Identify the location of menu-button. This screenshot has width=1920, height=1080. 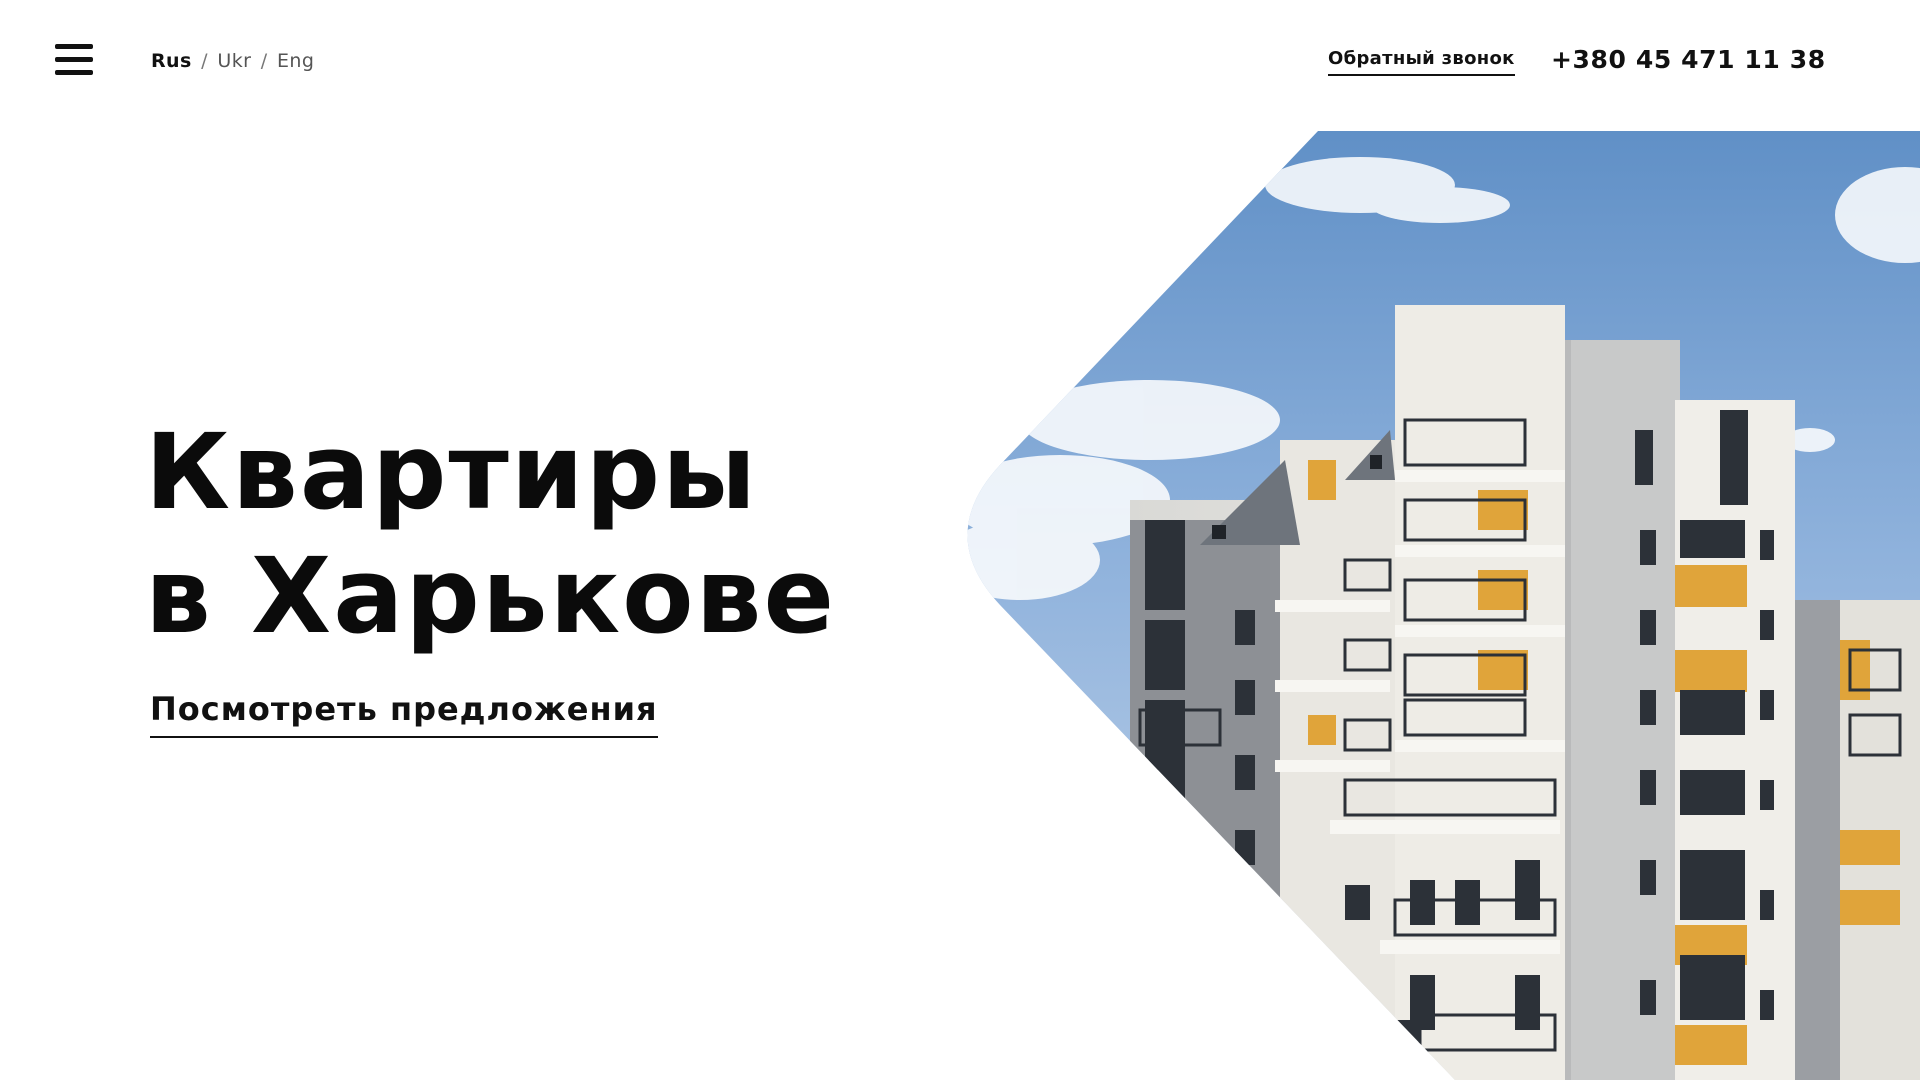
(75, 60).